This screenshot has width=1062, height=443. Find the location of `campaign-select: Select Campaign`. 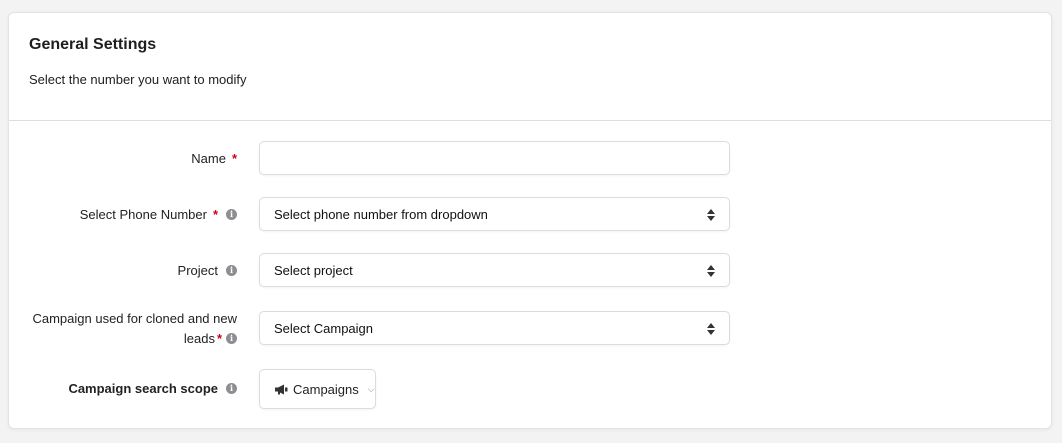

campaign-select: Select Campaign is located at coordinates (494, 328).